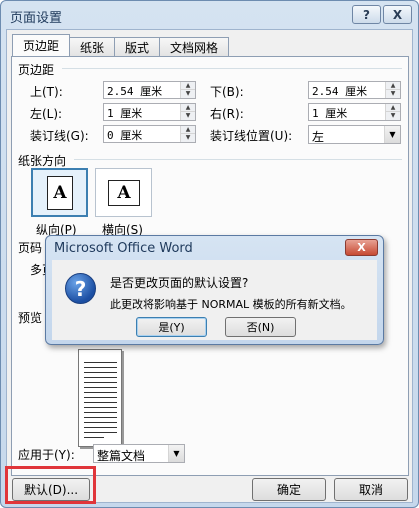 The image size is (419, 508). I want to click on portrait-page-icon: A, so click(60, 193).